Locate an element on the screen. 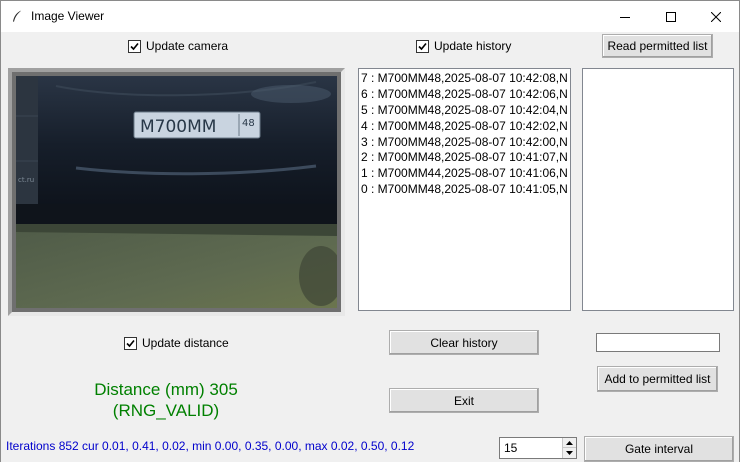 This screenshot has width=740, height=462. title-bar: Image Viewer is located at coordinates (370, 16).